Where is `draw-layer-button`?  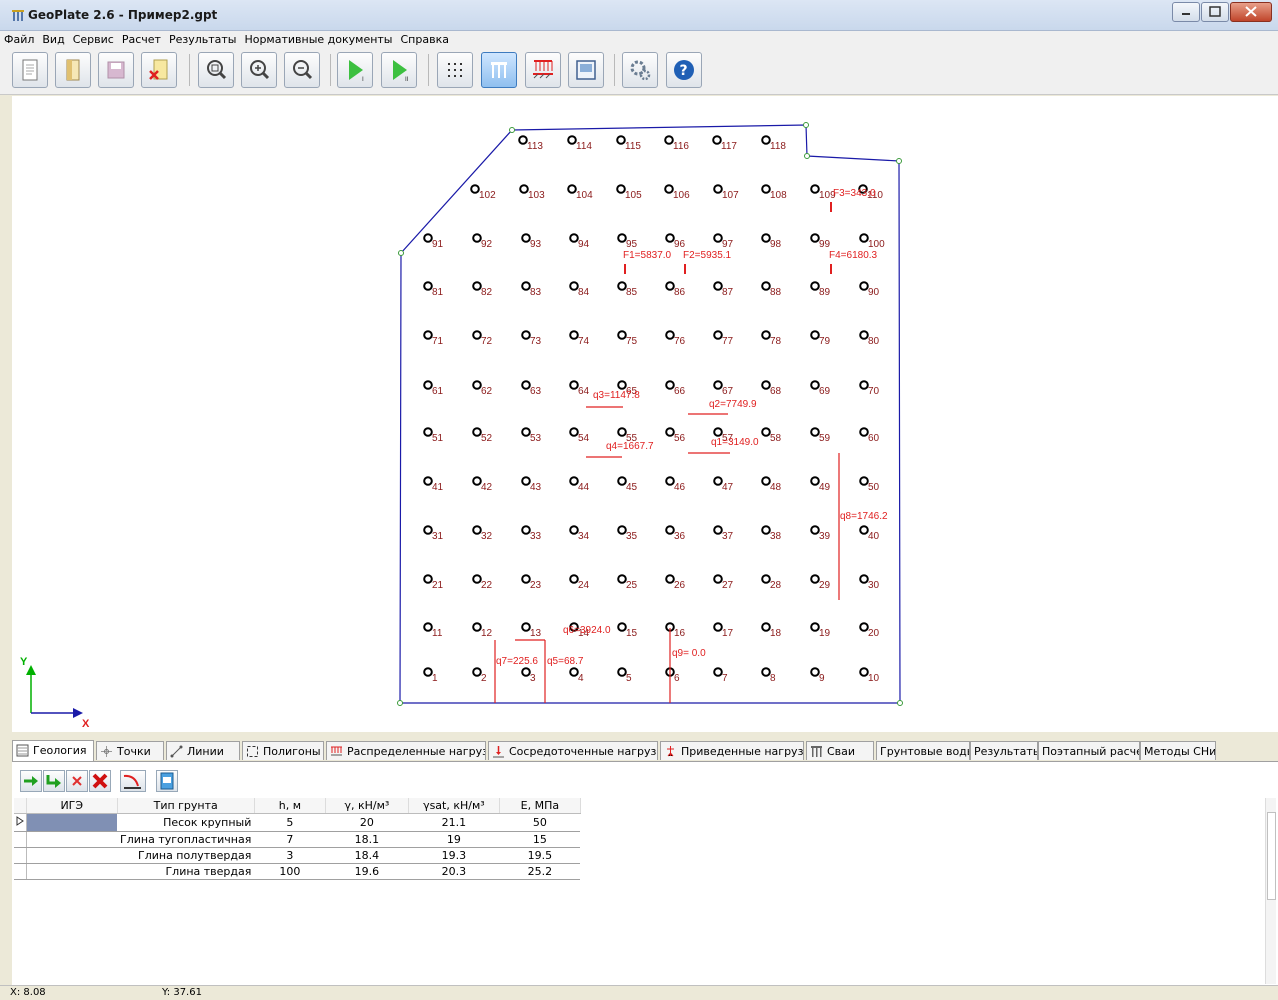 draw-layer-button is located at coordinates (133, 781).